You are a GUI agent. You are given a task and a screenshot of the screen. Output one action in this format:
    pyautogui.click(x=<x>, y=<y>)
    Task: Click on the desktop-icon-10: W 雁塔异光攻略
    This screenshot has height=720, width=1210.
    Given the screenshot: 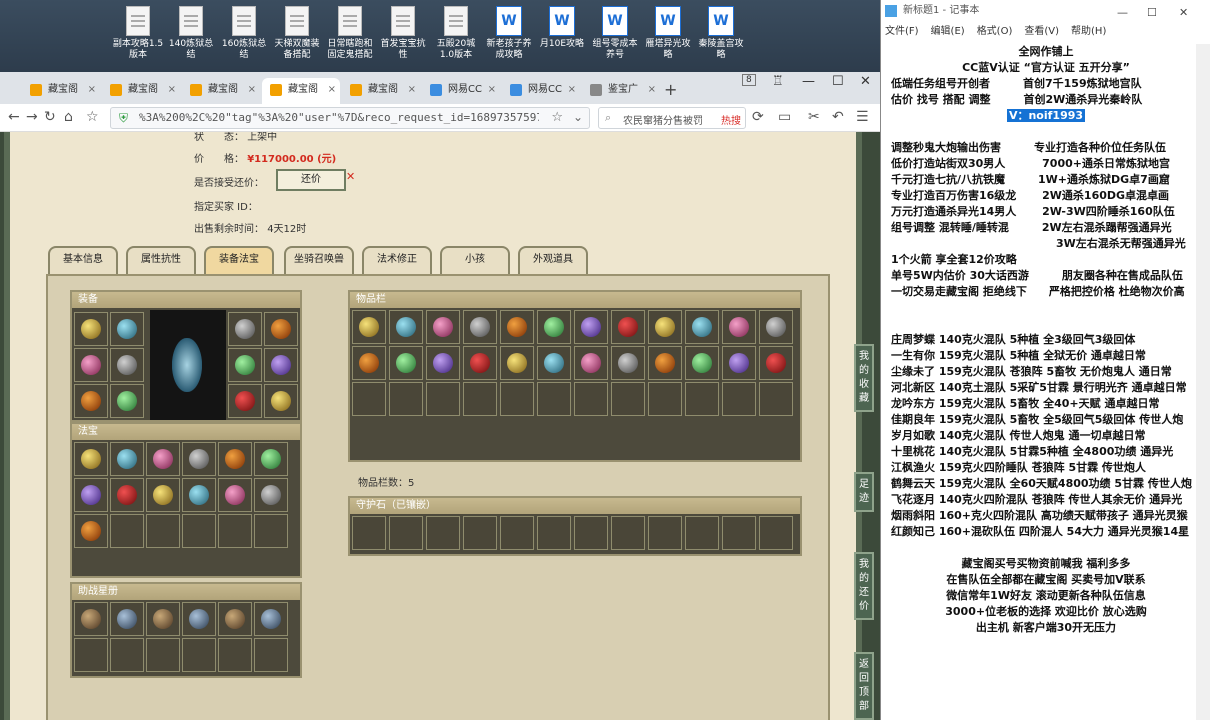 What is the action you would take?
    pyautogui.click(x=668, y=37)
    